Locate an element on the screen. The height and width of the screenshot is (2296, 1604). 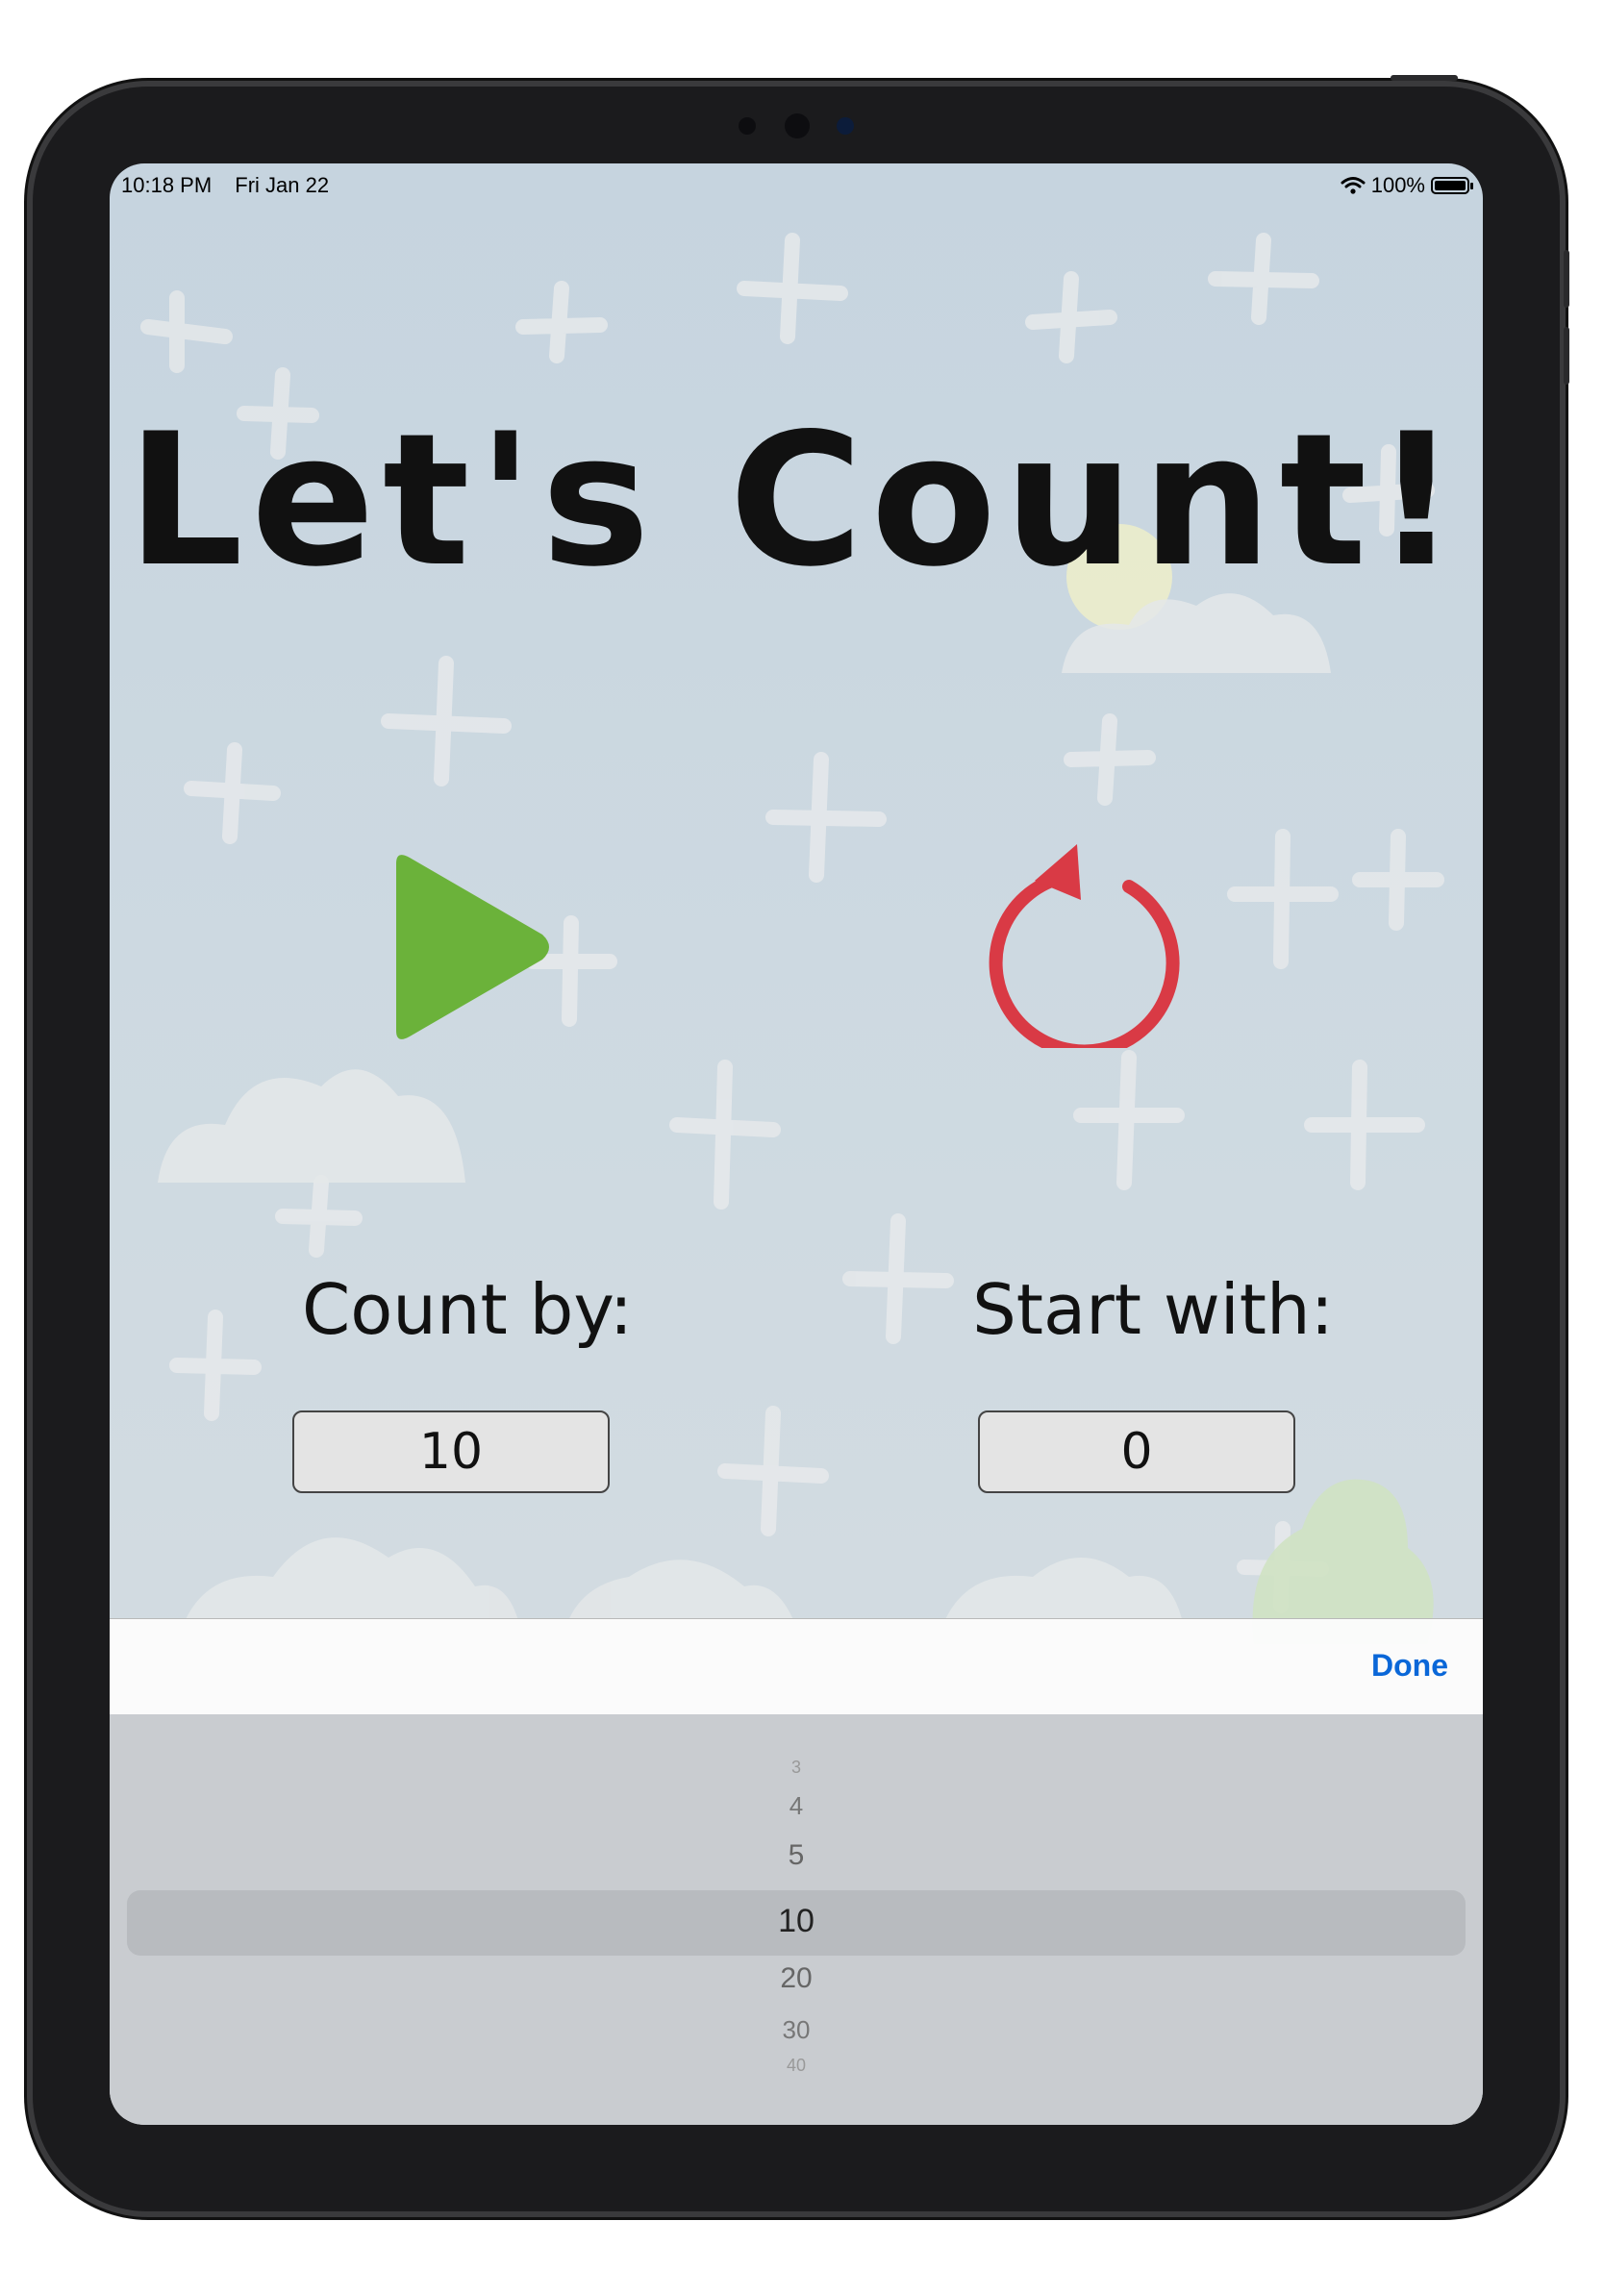
status-left: 10:18 PM Fri Jan 22 is located at coordinates (233, 185).